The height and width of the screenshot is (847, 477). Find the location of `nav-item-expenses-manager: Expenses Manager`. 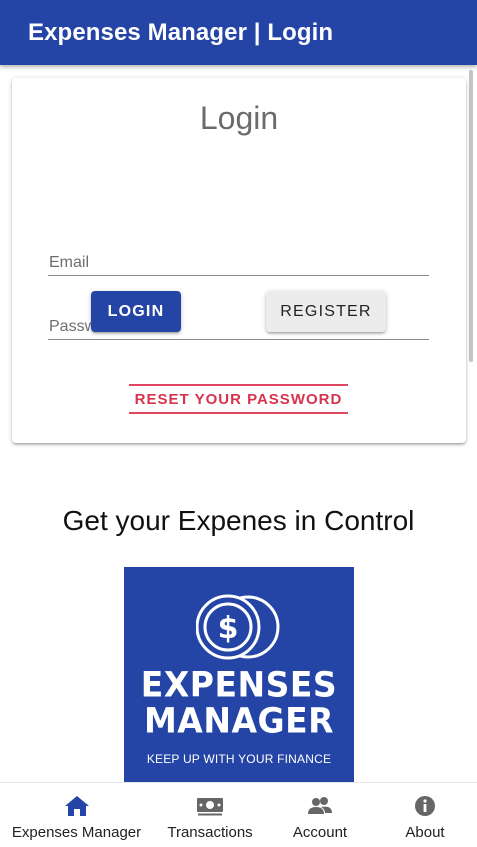

nav-item-expenses-manager: Expenses Manager is located at coordinates (76, 815).